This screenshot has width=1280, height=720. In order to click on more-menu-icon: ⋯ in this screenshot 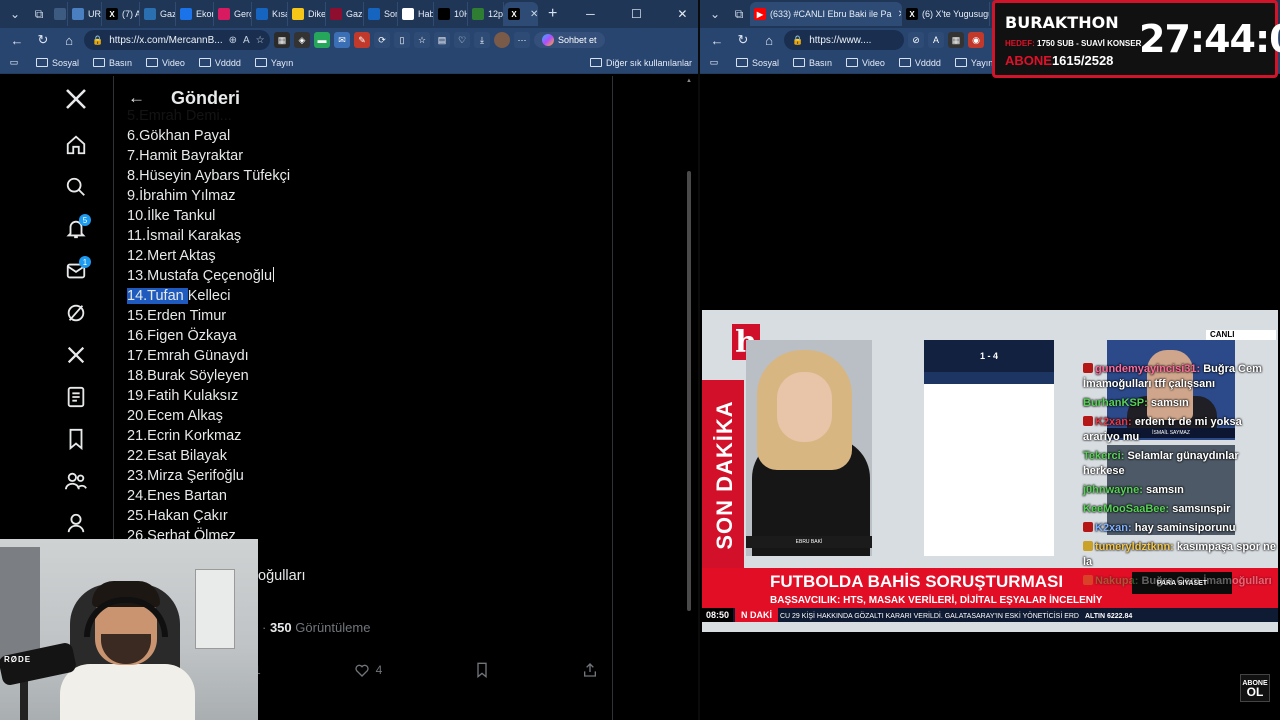, I will do `click(522, 40)`.